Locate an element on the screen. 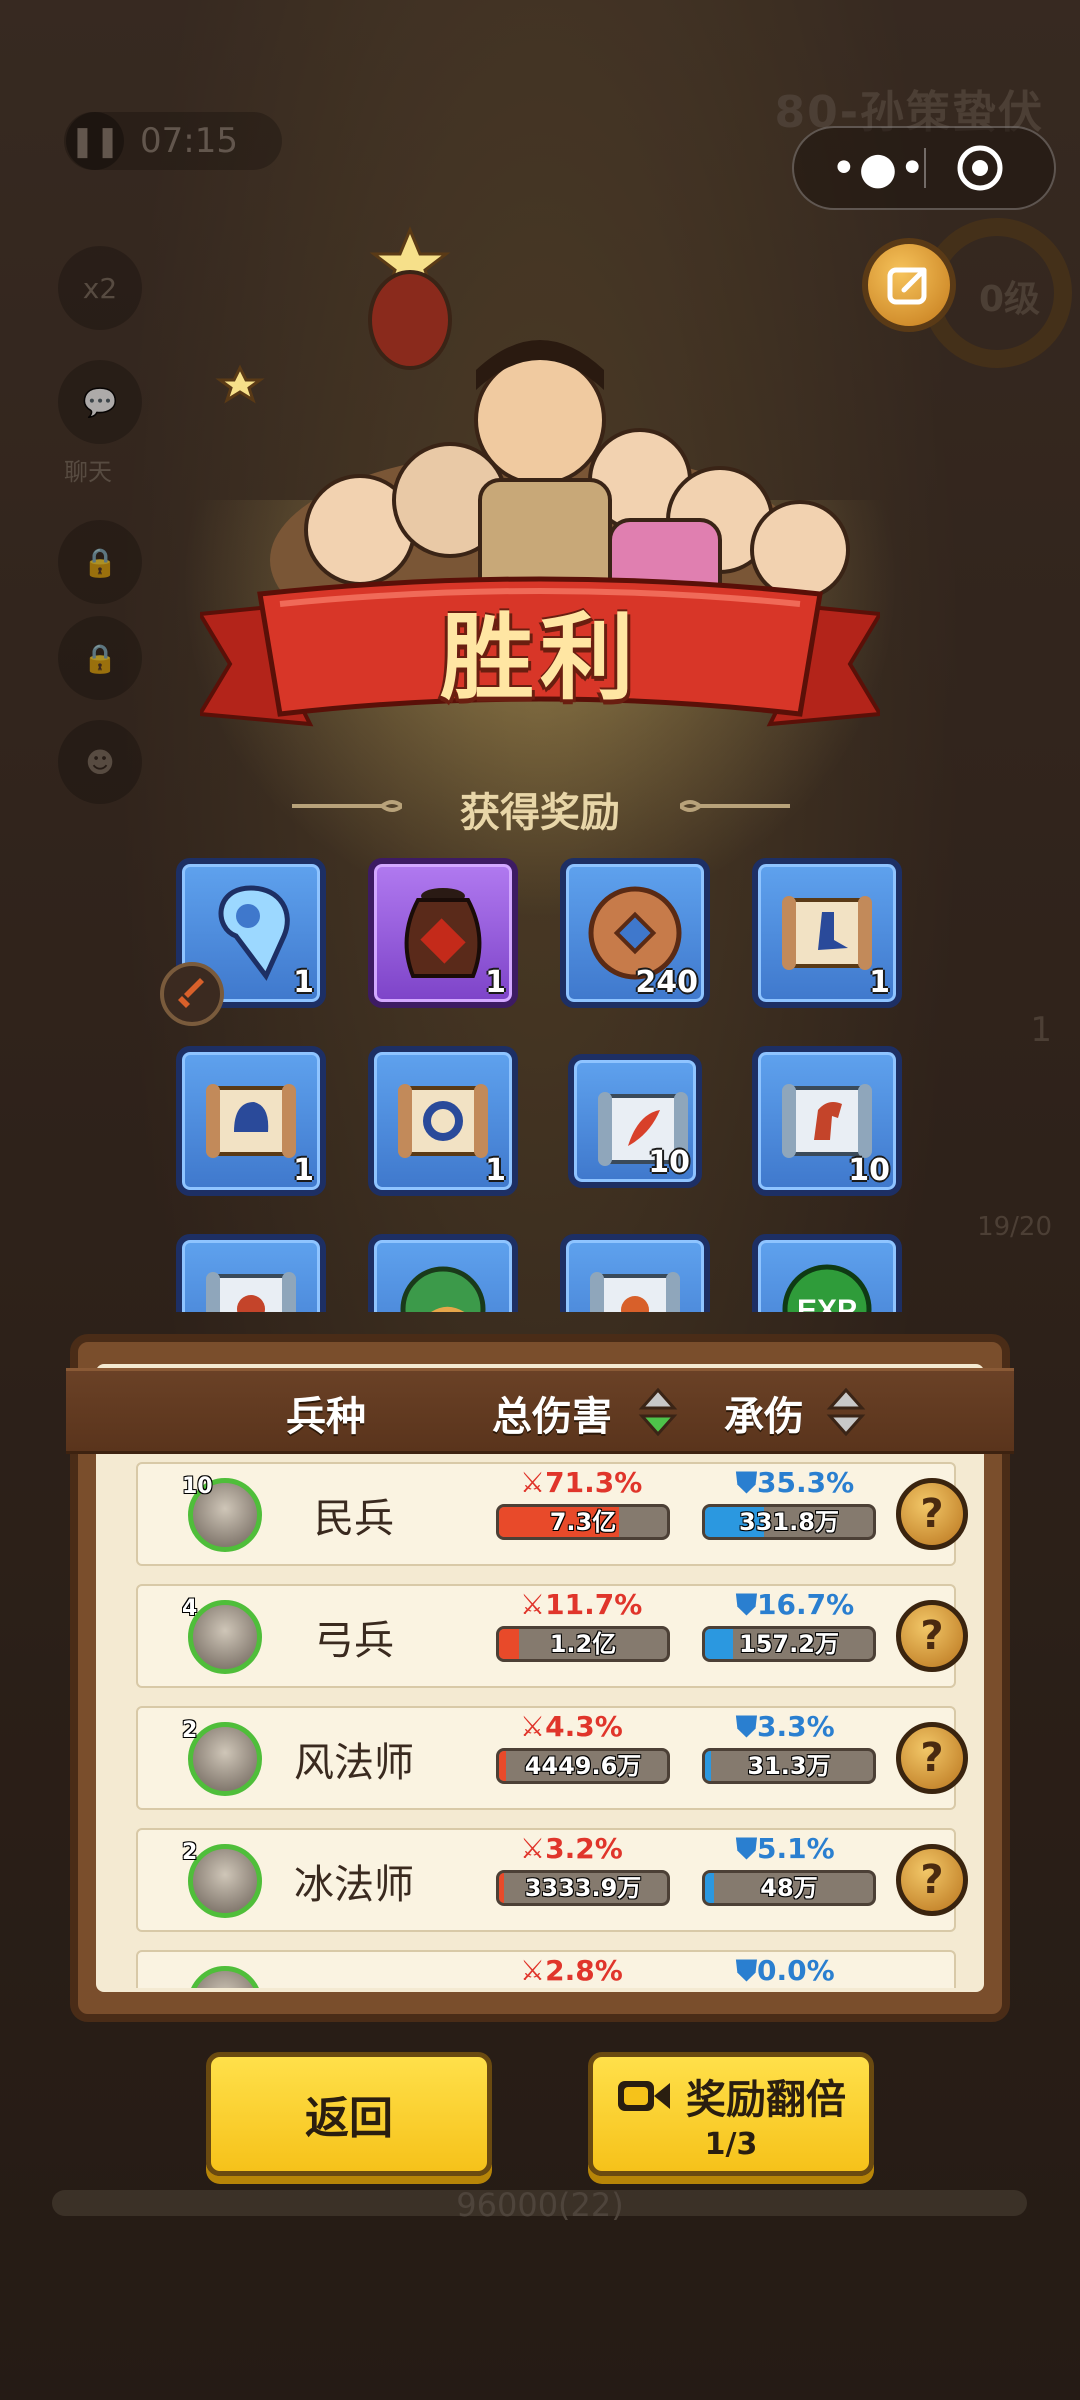  back-button: 返回 is located at coordinates (349, 2114).